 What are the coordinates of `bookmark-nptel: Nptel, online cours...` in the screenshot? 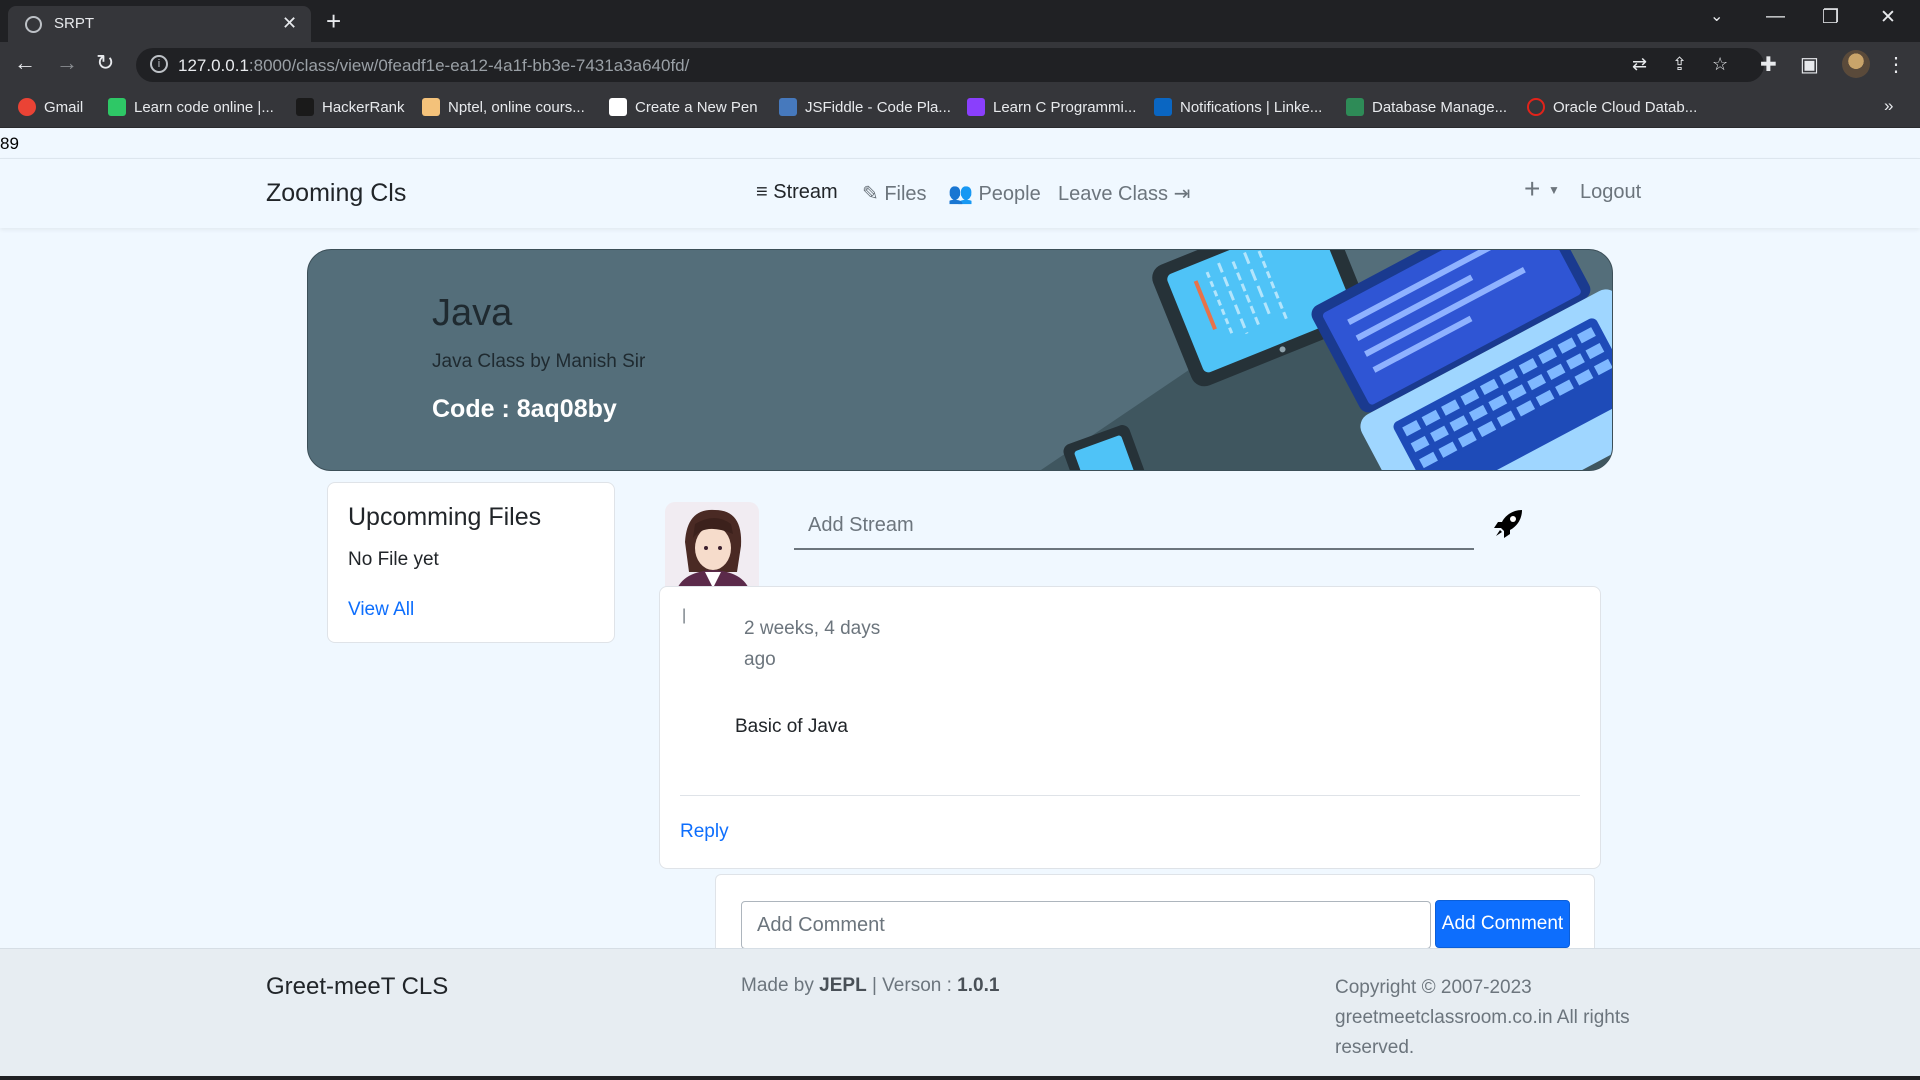 It's located at (503, 107).